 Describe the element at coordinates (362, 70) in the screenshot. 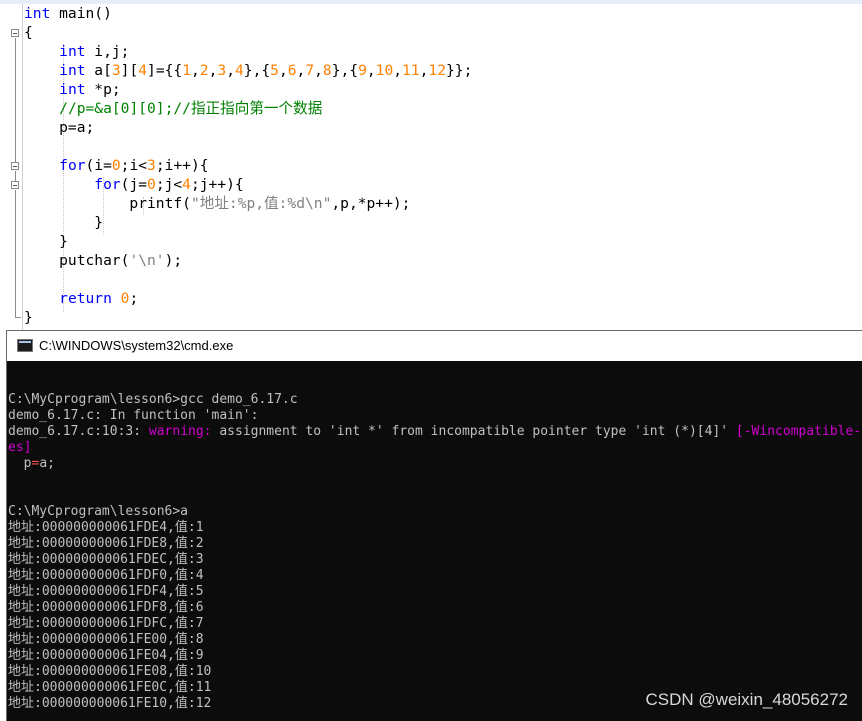

I see `code-token: 9` at that location.